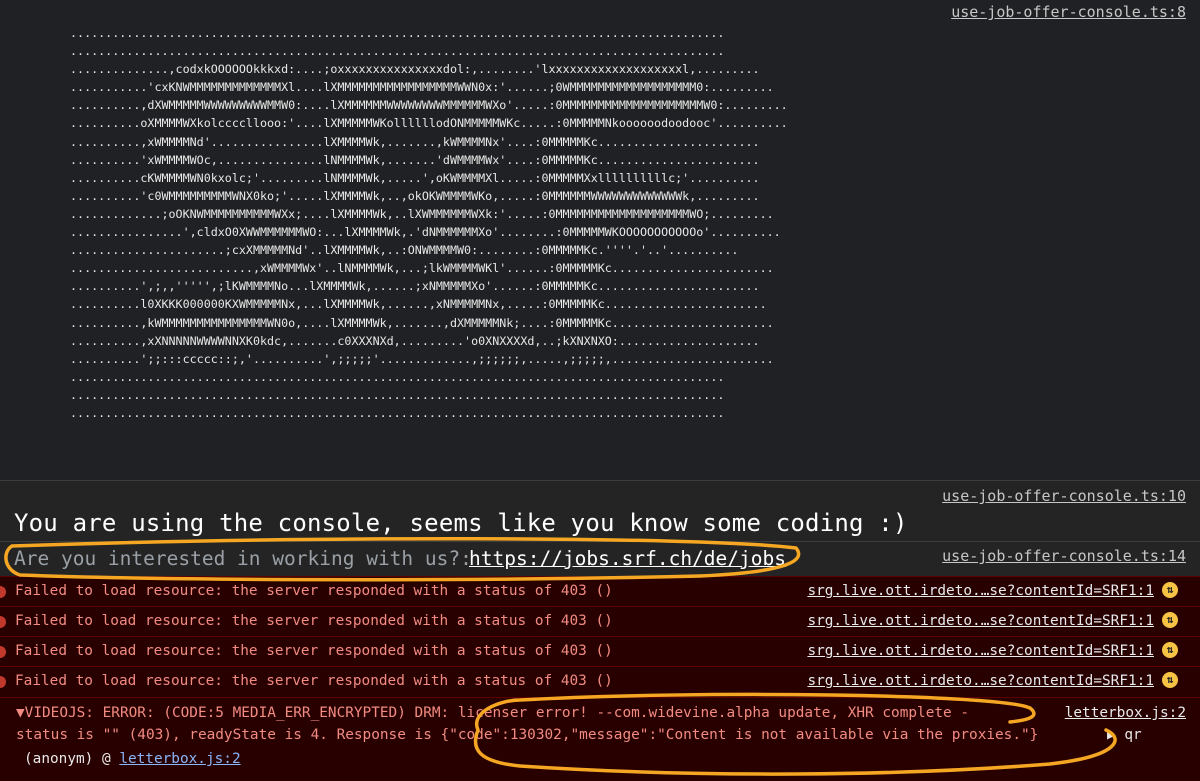 This screenshot has width=1200, height=781. Describe the element at coordinates (1064, 496) in the screenshot. I see `source-link: use-job-offer-console.ts:10` at that location.